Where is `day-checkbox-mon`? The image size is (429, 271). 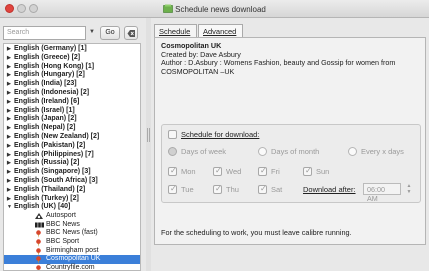
day-checkbox-mon is located at coordinates (172, 171).